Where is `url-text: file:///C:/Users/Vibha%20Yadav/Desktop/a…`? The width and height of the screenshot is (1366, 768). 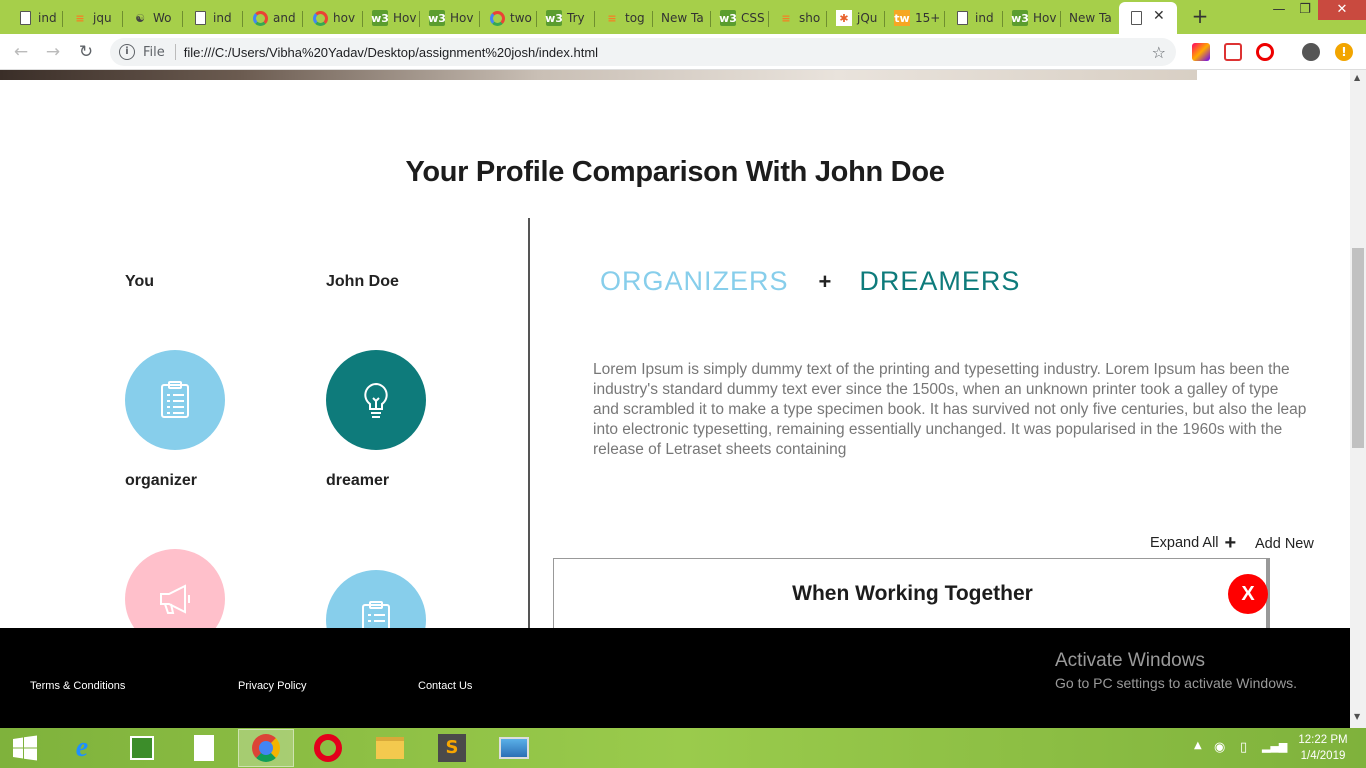
url-text: file:///C:/Users/Vibha%20Yadav/Desktop/a… is located at coordinates (391, 52).